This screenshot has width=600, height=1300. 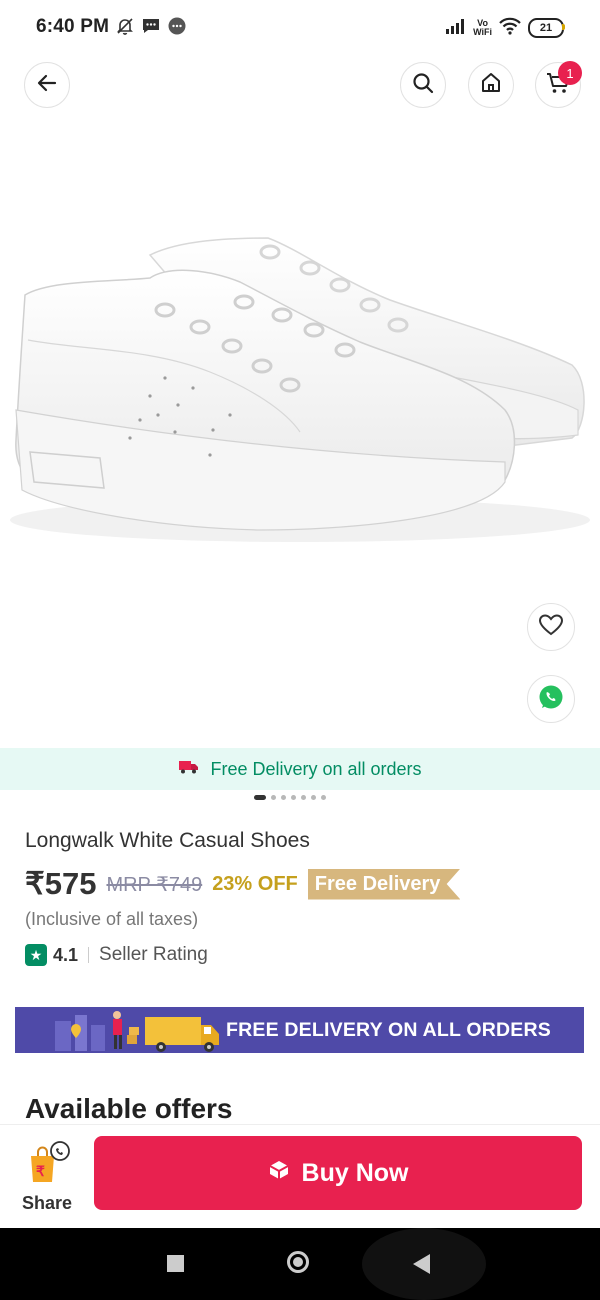 I want to click on arrow-left-icon, so click(x=47, y=85).